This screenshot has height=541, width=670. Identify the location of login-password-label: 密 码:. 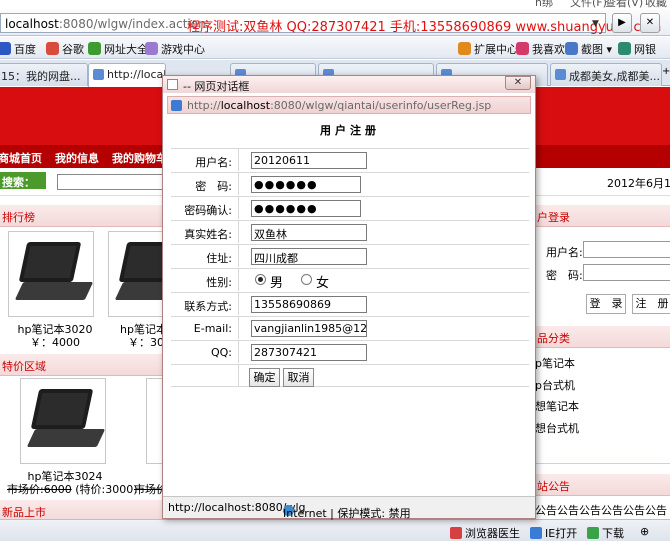
(564, 275).